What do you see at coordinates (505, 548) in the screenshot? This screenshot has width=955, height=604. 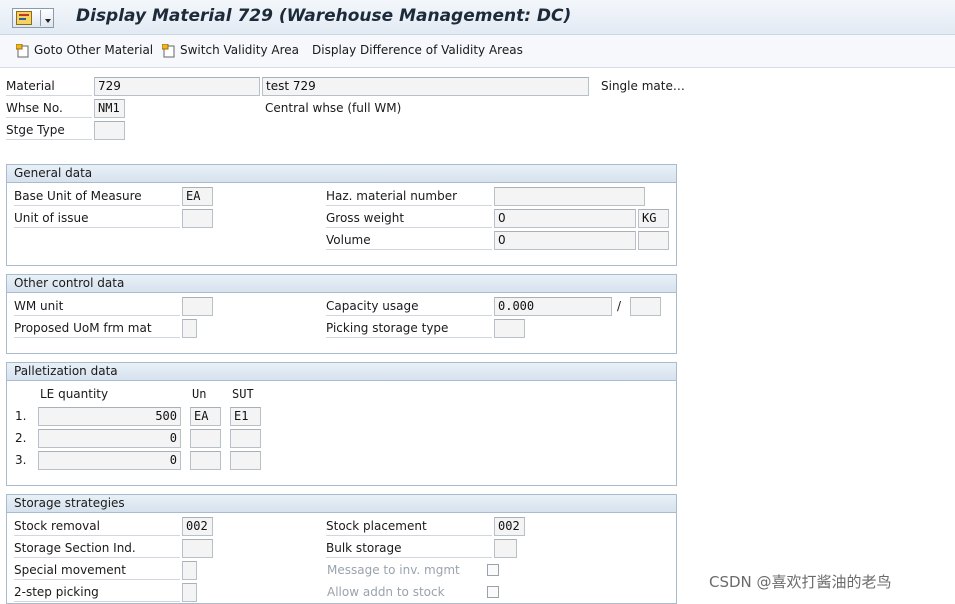 I see `bulk-storage-field` at bounding box center [505, 548].